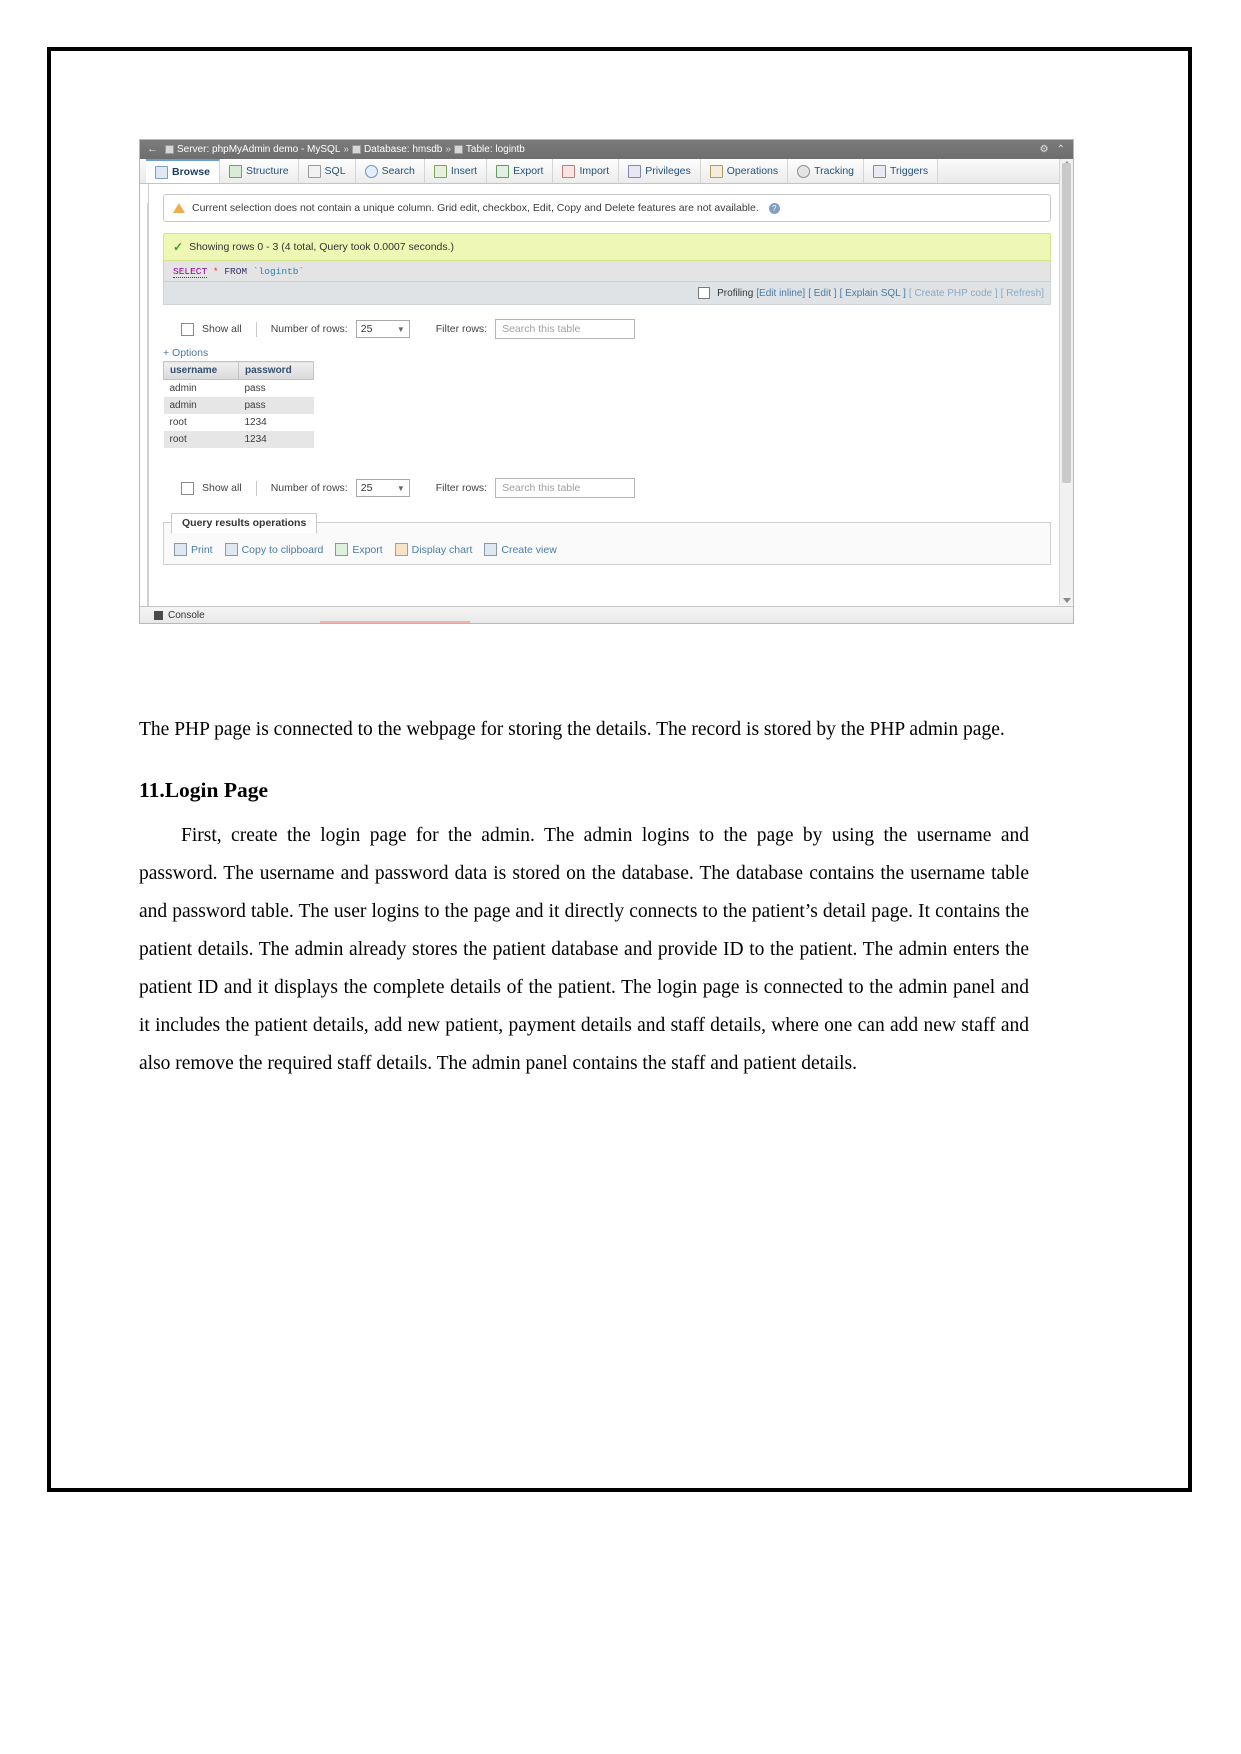 This screenshot has height=1754, width=1241. I want to click on breadcrumb-database: Database: hmsdb, so click(403, 149).